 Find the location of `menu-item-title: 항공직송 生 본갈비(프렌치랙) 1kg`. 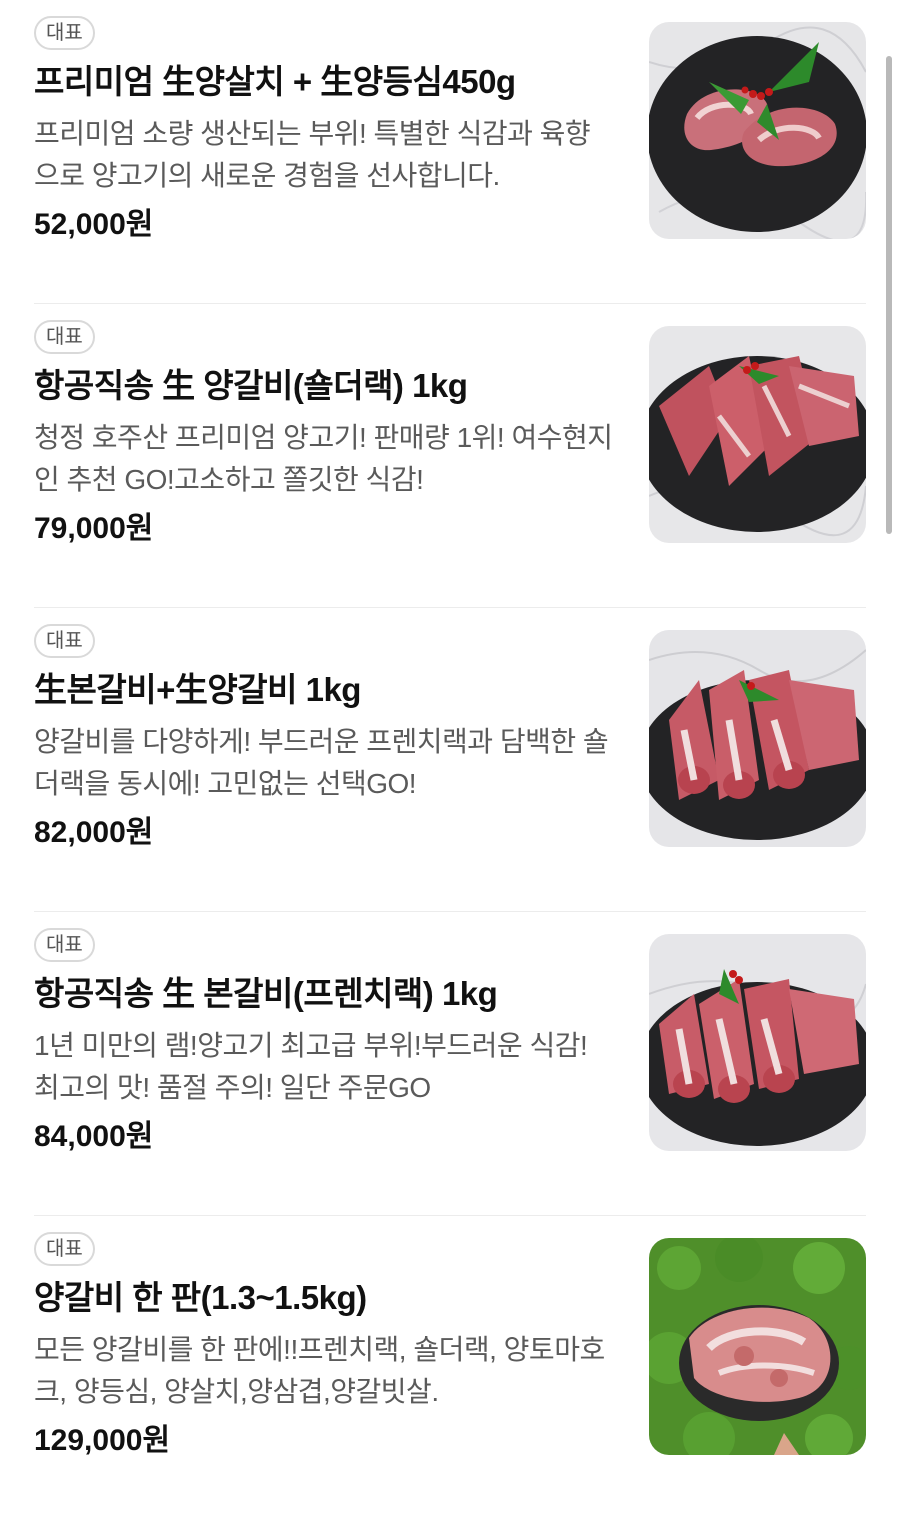

menu-item-title: 항공직송 生 본갈비(프렌치랙) 1kg is located at coordinates (266, 993).